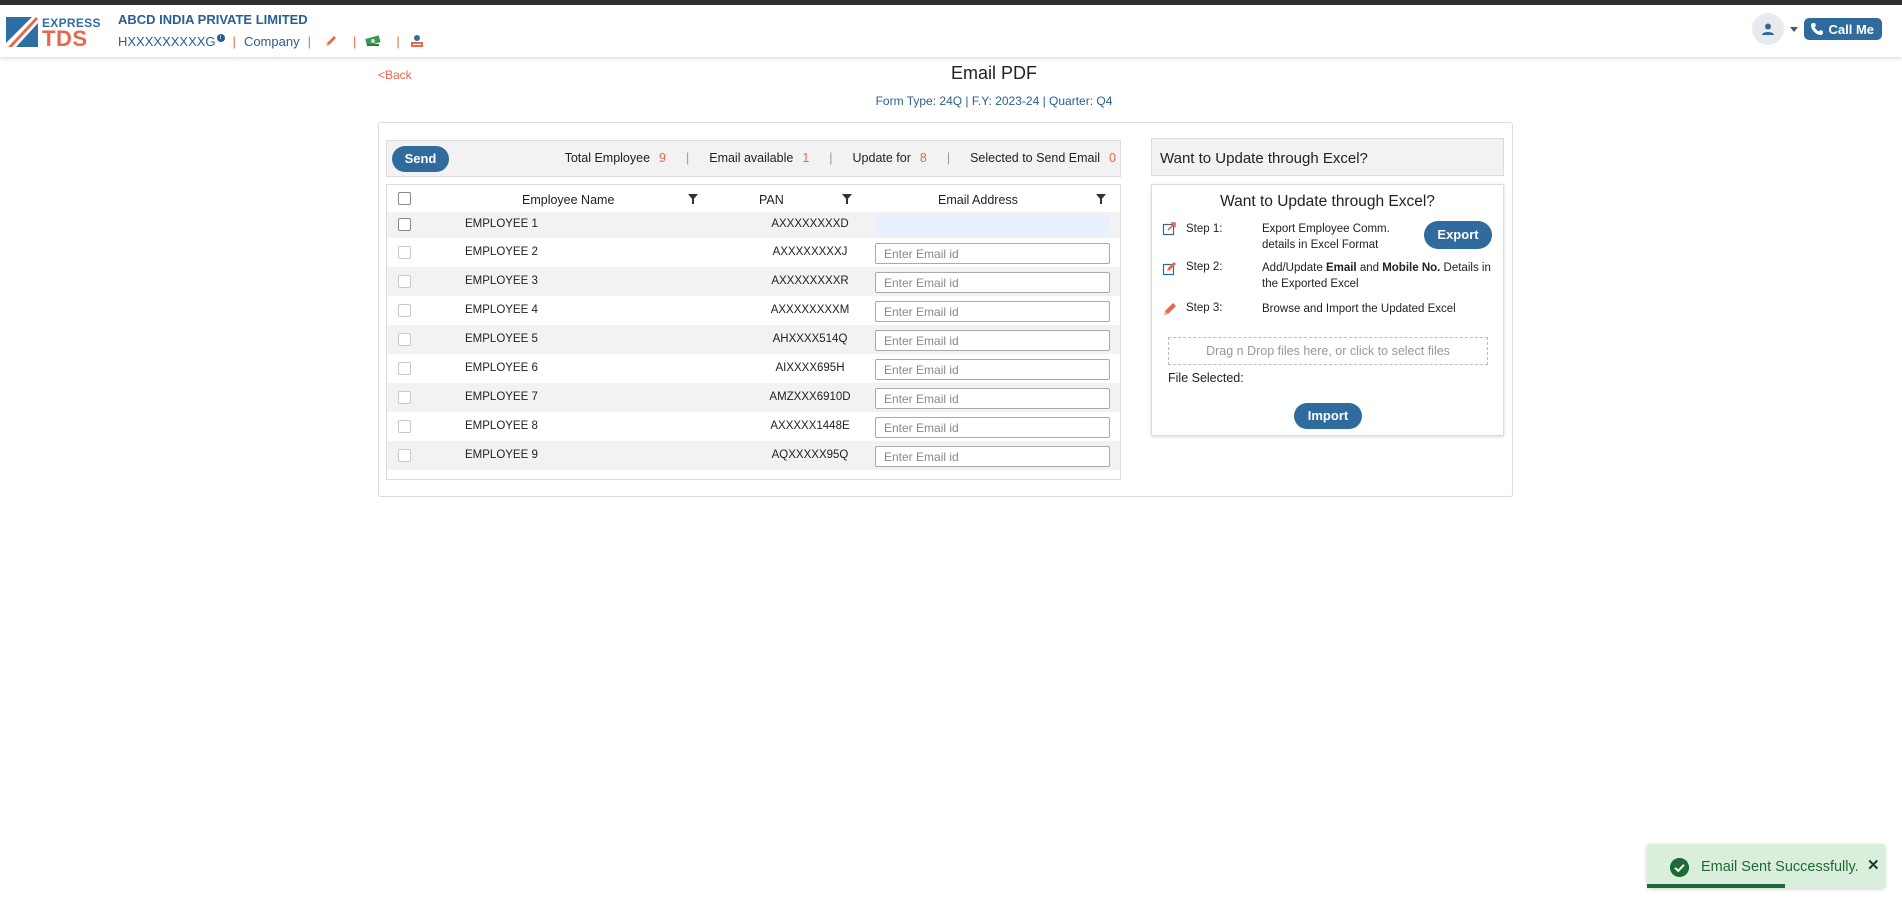 This screenshot has width=1902, height=910. What do you see at coordinates (889, 158) in the screenshot?
I see `update-for-count: Update for 8` at bounding box center [889, 158].